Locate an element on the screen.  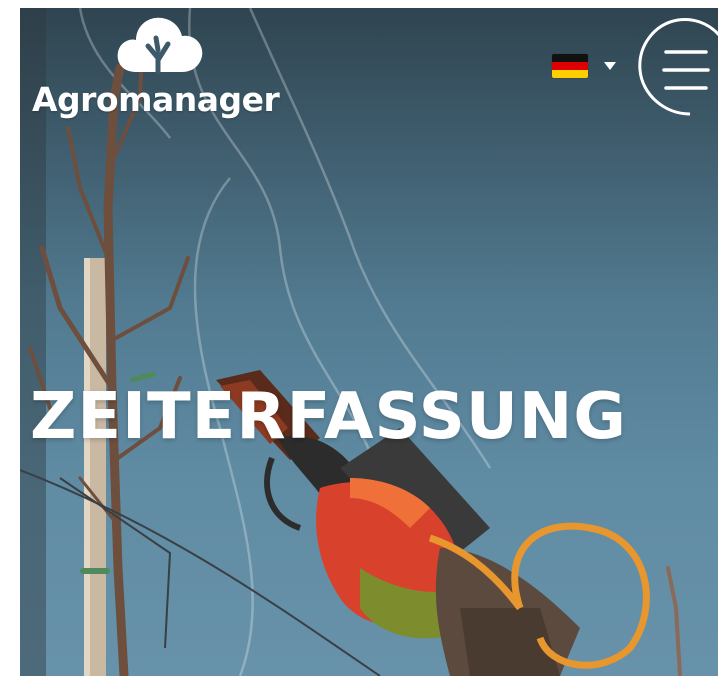
language-selector is located at coordinates (586, 67).